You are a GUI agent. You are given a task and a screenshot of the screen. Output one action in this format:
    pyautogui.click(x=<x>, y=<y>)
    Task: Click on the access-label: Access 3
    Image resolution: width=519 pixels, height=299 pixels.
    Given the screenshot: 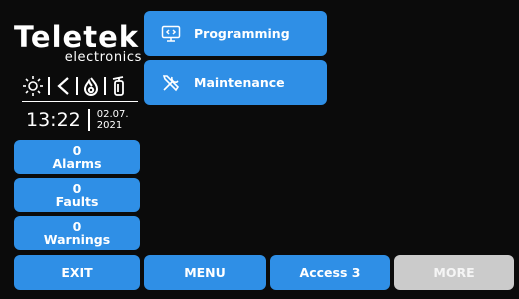 What is the action you would take?
    pyautogui.click(x=330, y=272)
    